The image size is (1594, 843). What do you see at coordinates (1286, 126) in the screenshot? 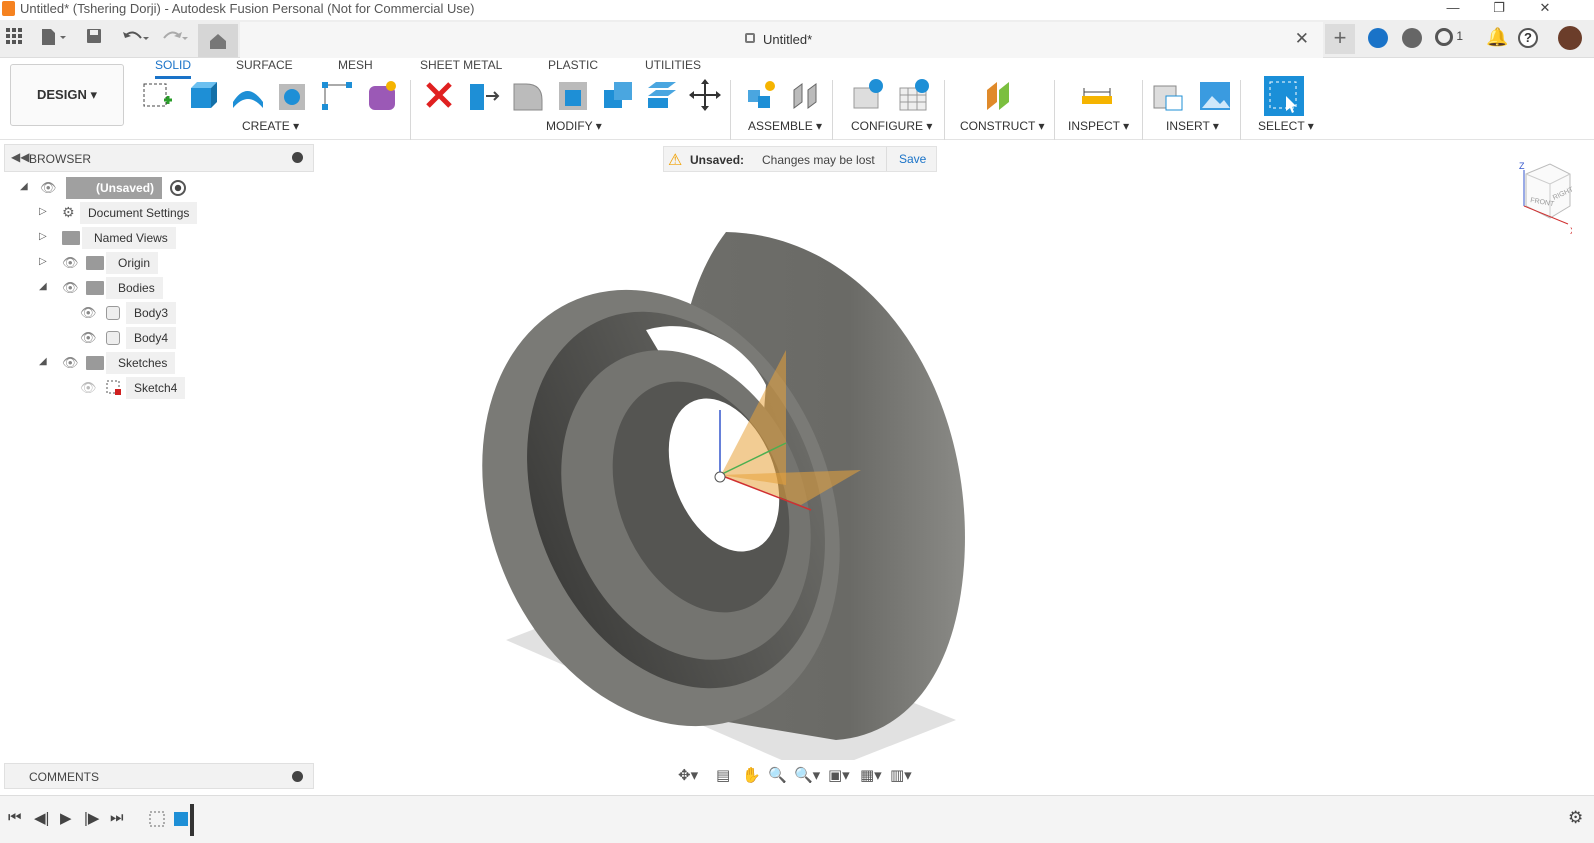
I see `select-menu: SELECT ▾` at bounding box center [1286, 126].